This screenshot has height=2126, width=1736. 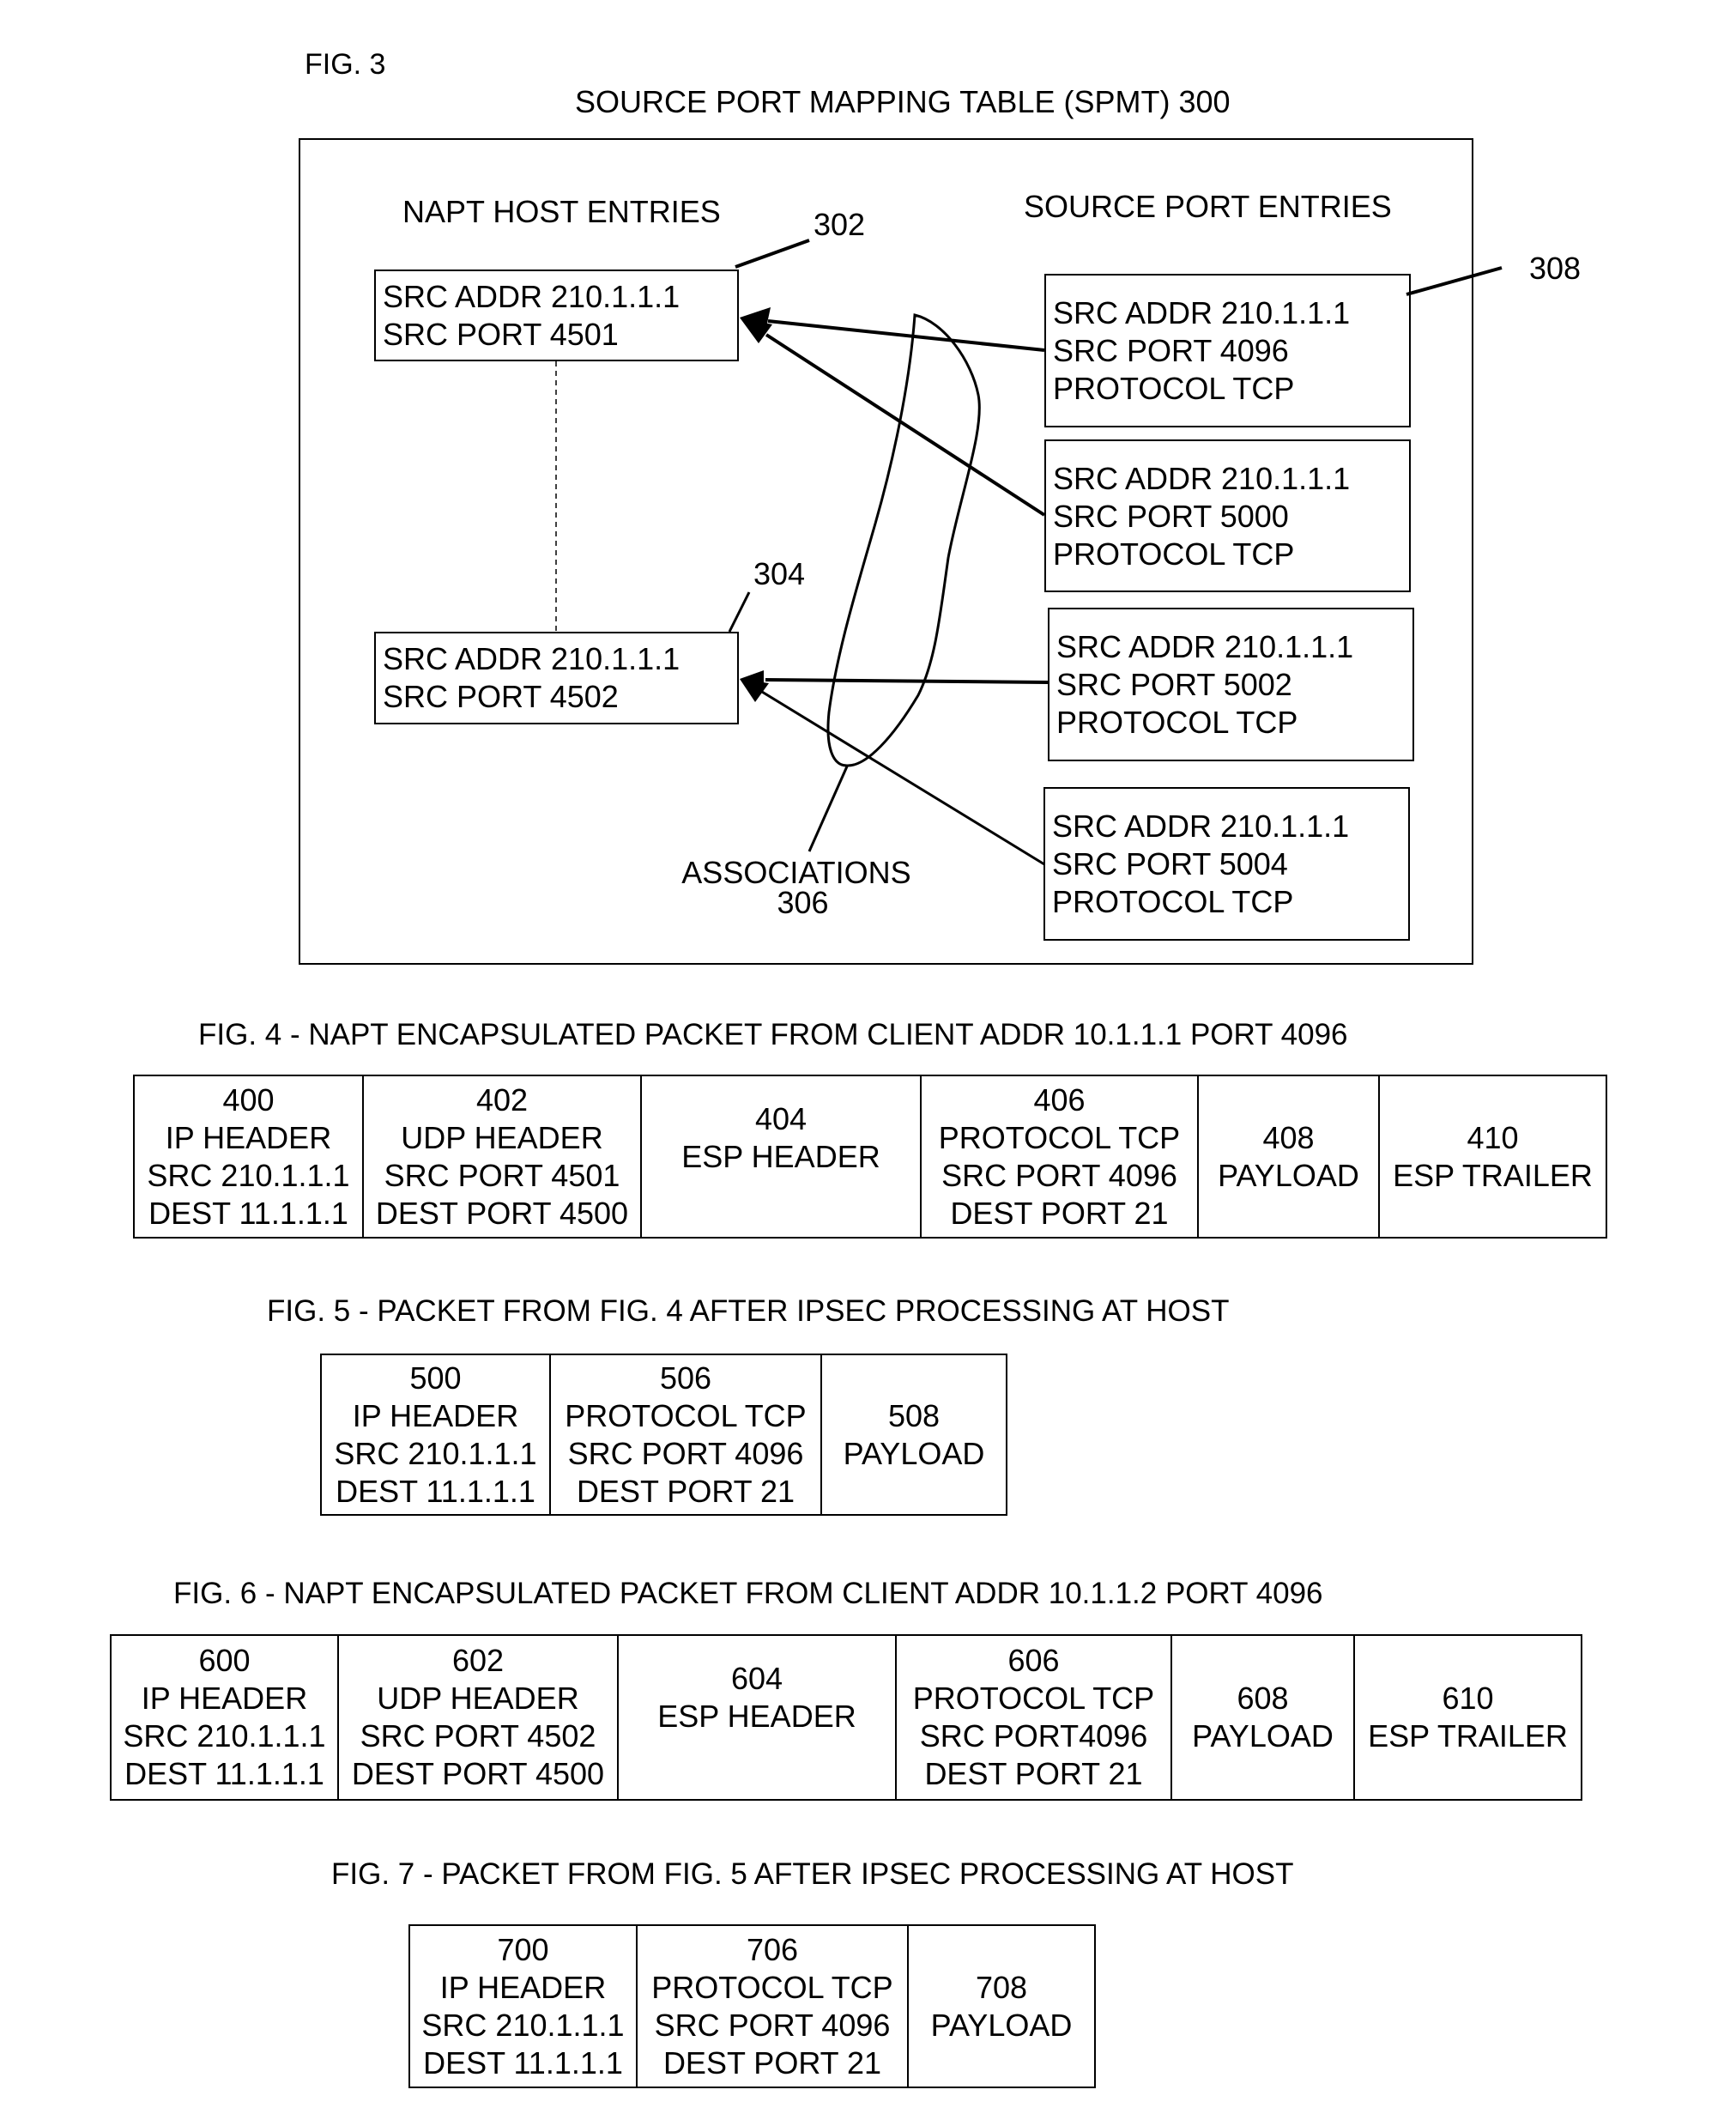 What do you see at coordinates (1001, 1987) in the screenshot?
I see `cell-ref: 708` at bounding box center [1001, 1987].